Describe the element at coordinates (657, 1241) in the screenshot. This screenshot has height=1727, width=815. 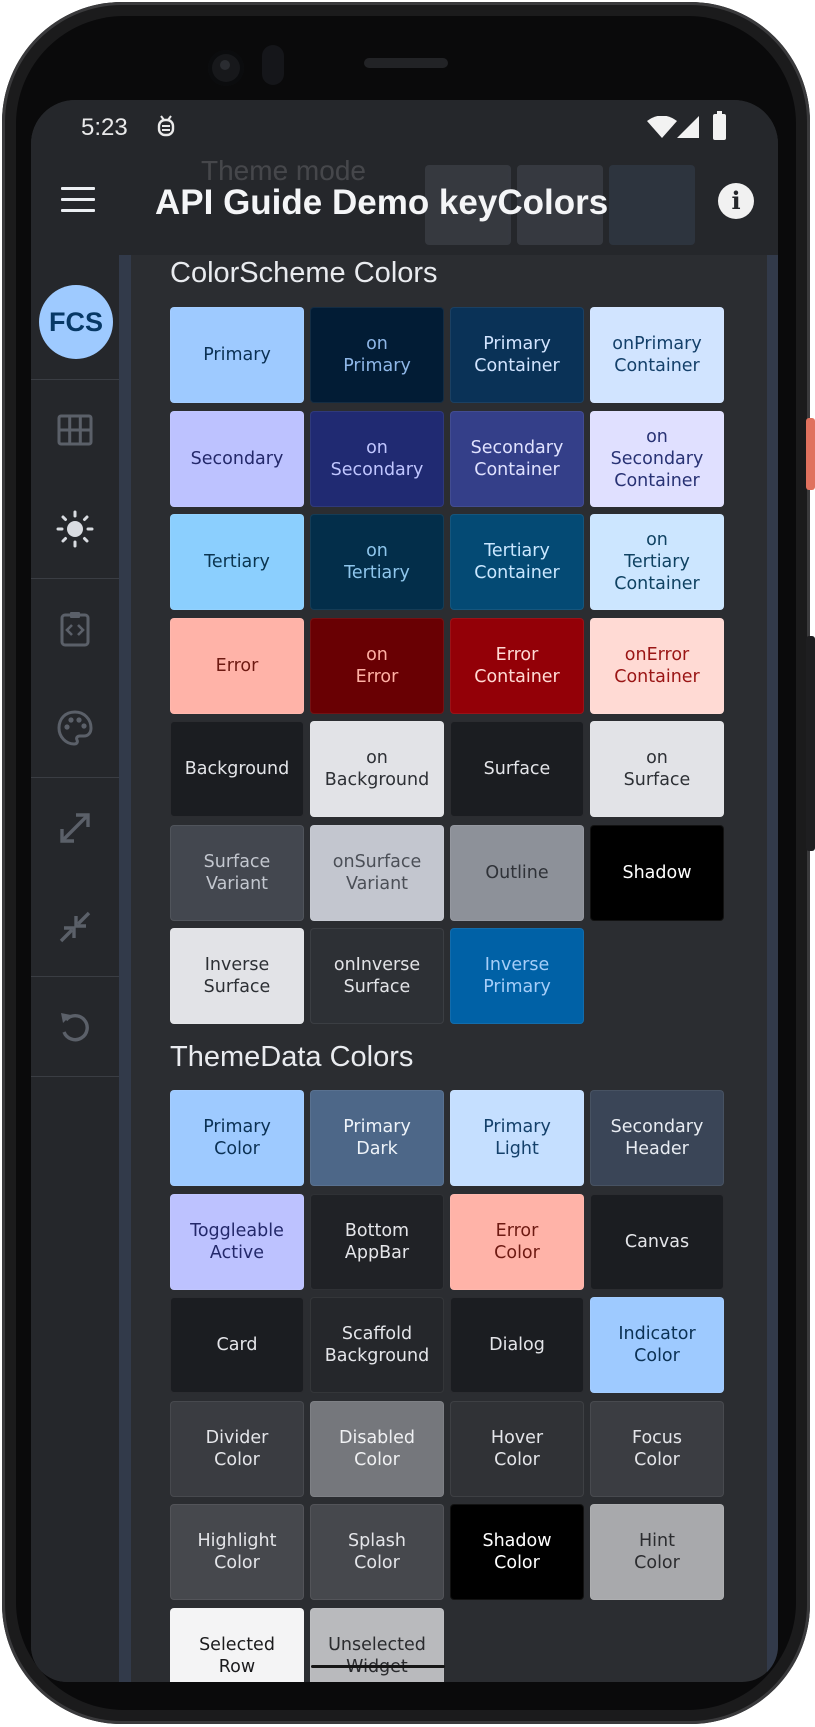
I see `color-swatch: Canvas` at that location.